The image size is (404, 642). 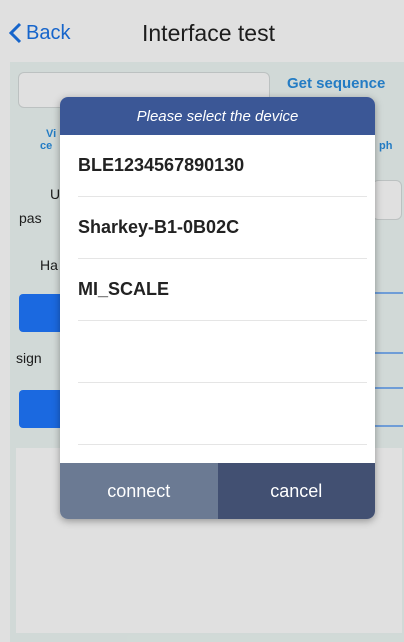 What do you see at coordinates (222, 290) in the screenshot?
I see `device-list-item: MI_SCALE` at bounding box center [222, 290].